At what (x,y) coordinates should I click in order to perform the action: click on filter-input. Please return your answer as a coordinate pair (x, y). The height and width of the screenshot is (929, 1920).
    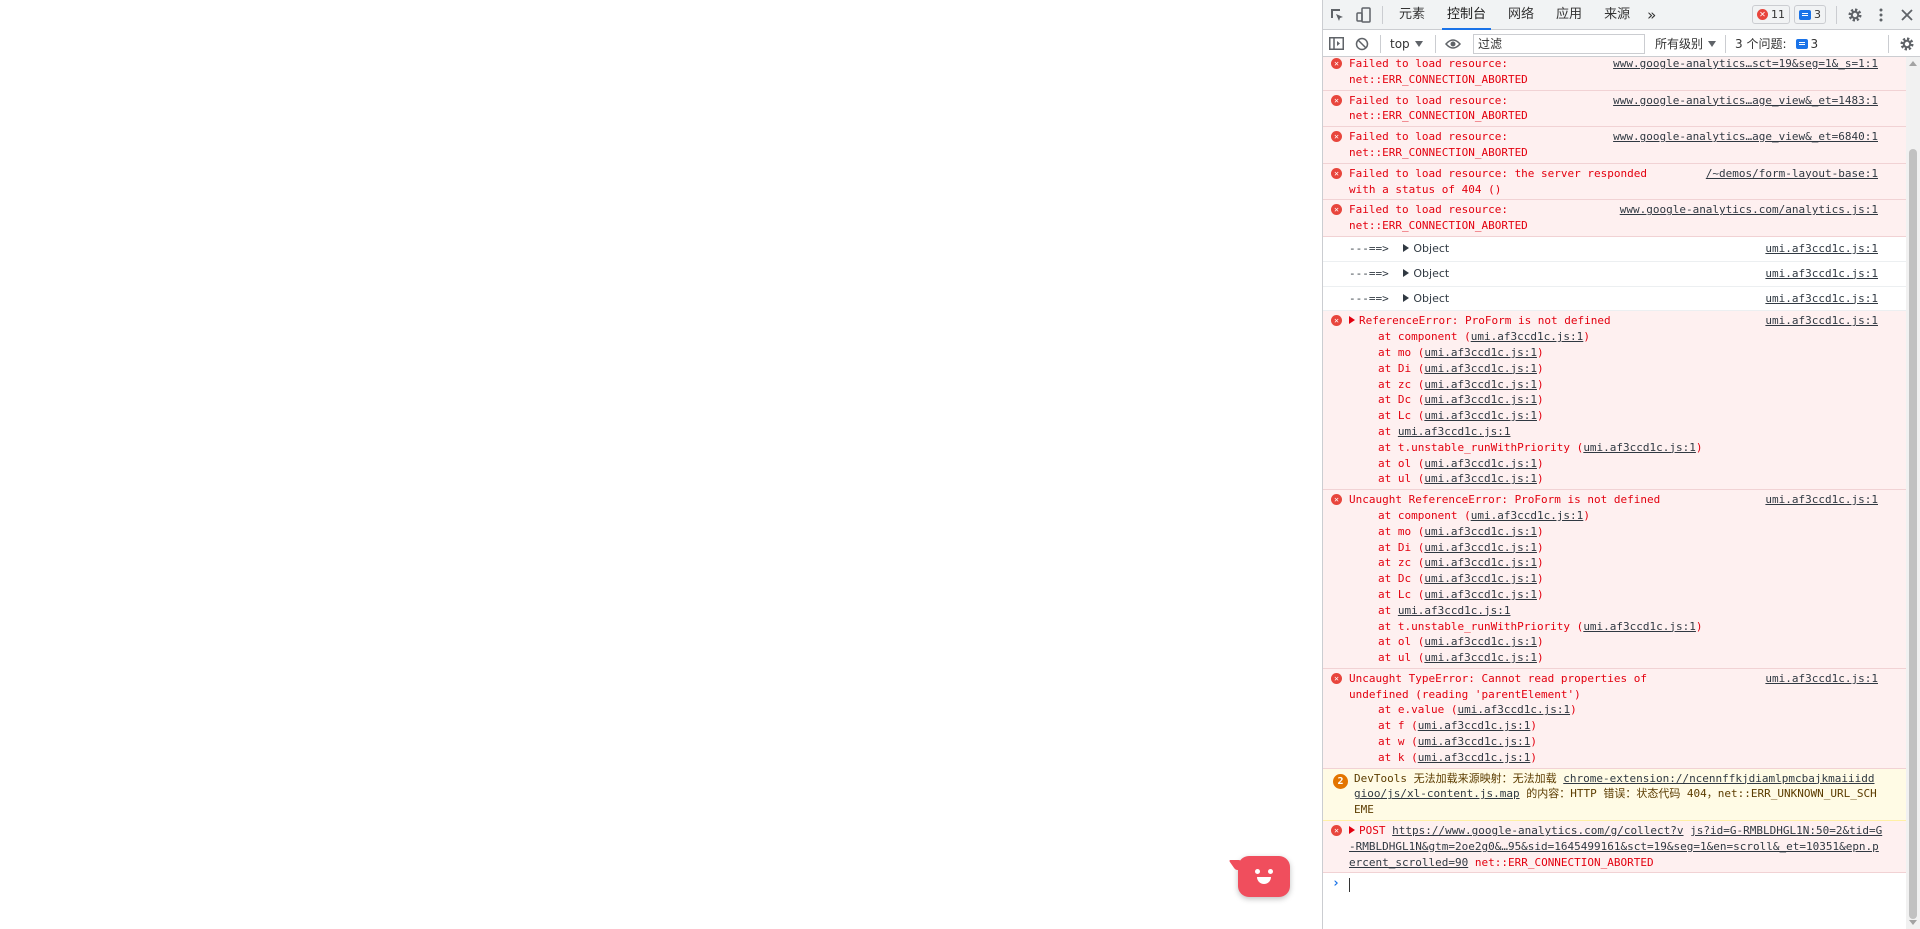
    Looking at the image, I should click on (1559, 43).